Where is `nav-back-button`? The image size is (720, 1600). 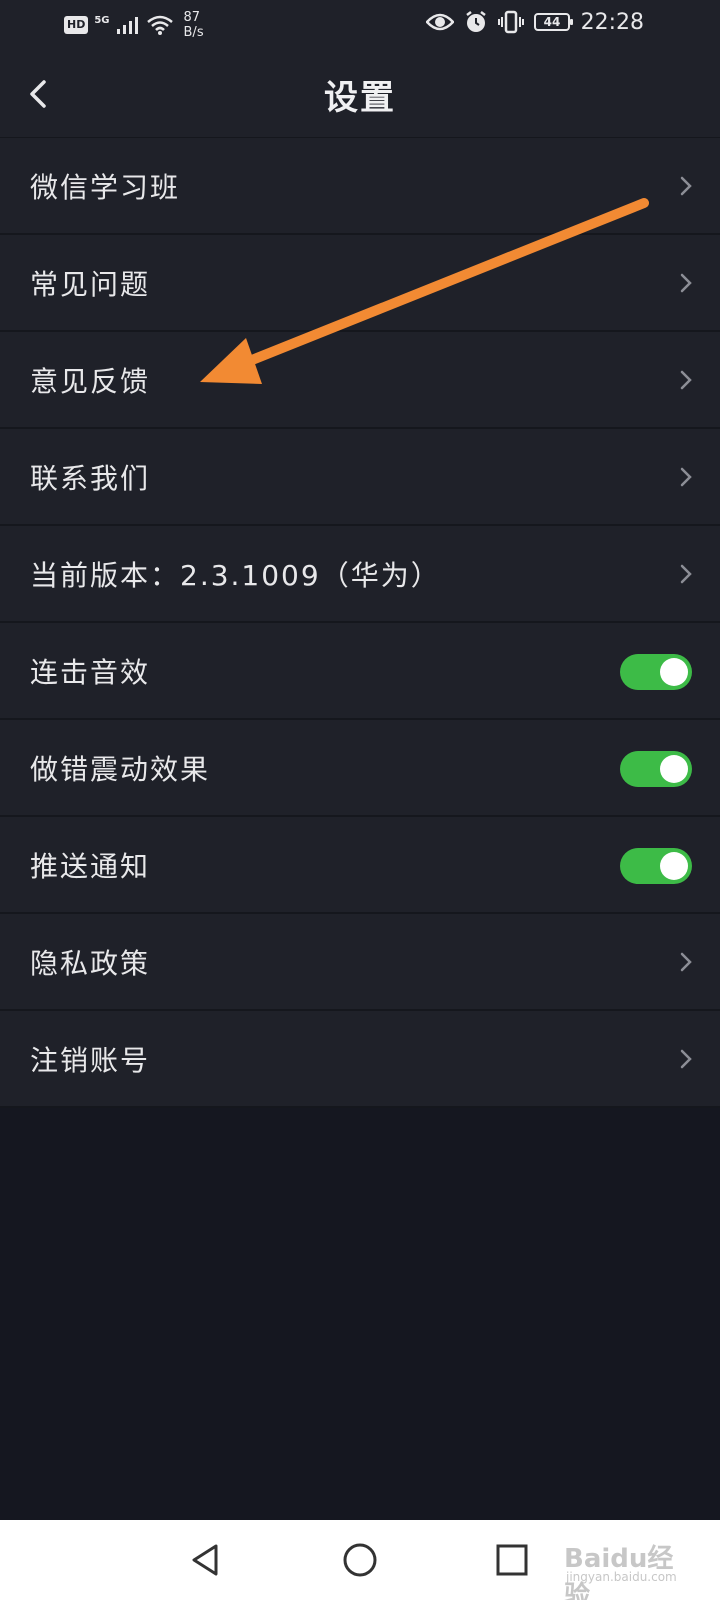
nav-back-button is located at coordinates (206, 1560).